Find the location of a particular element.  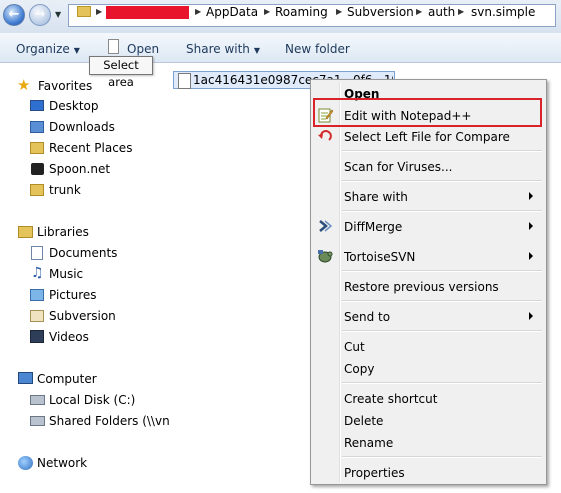

menu-item-select-left-file-for-compare: Select Left File for Compare is located at coordinates (428, 136).